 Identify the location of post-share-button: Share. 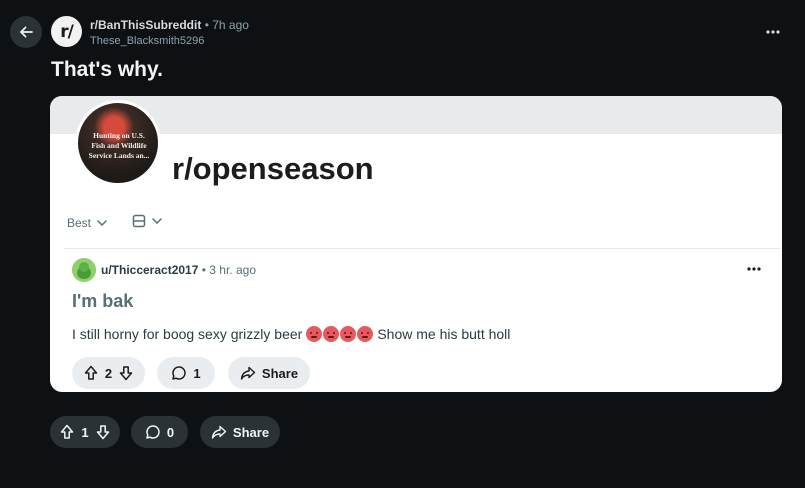
(240, 432).